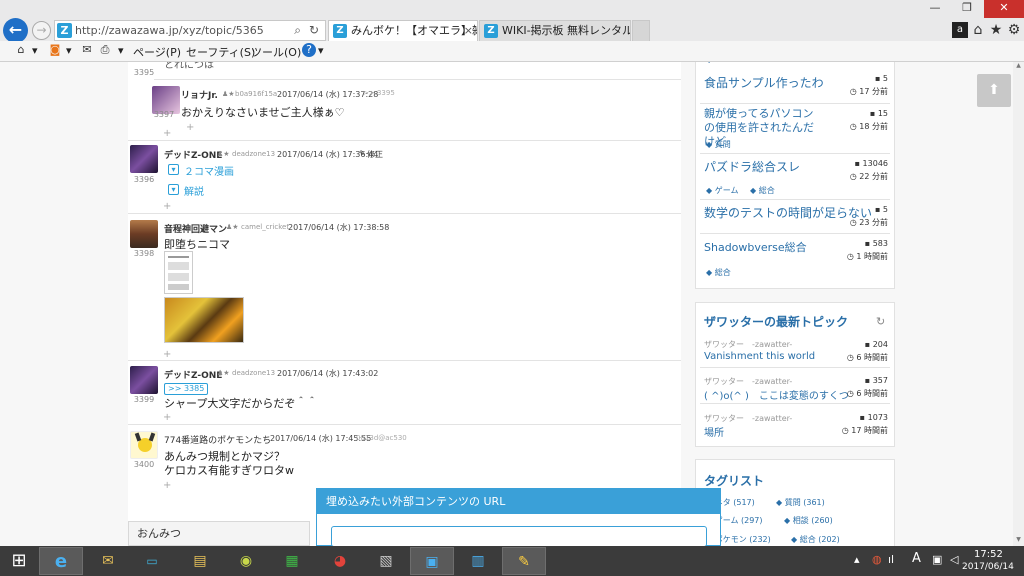  Describe the element at coordinates (755, 247) in the screenshot. I see `topic-title: Shadowbverse総合` at that location.